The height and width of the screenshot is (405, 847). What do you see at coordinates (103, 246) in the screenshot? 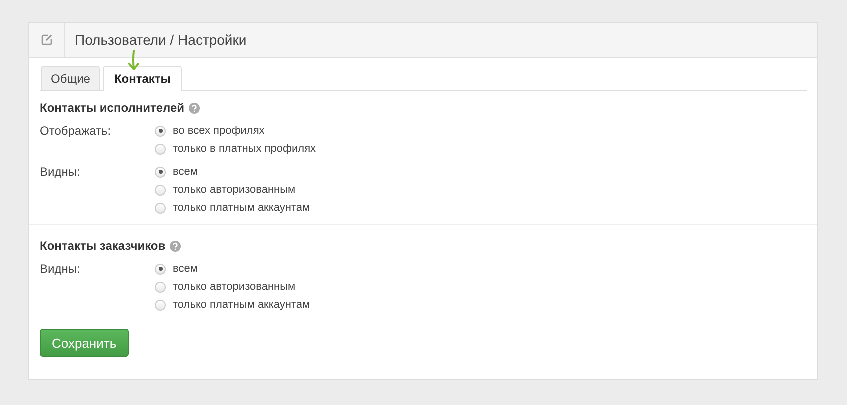
I see `section-title: Контакты заказчиков` at bounding box center [103, 246].